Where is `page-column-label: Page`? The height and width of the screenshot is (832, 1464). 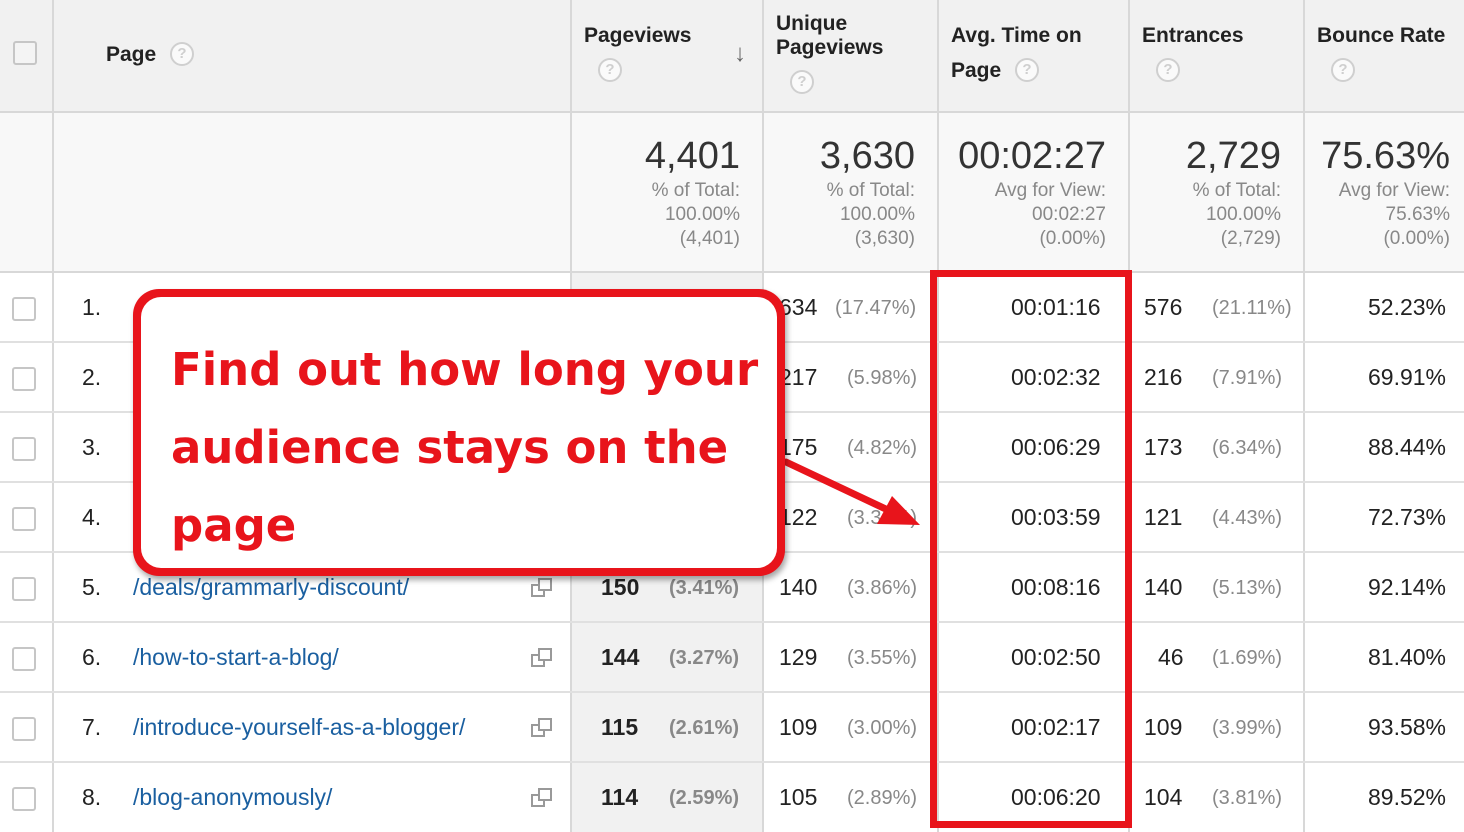
page-column-label: Page is located at coordinates (131, 54).